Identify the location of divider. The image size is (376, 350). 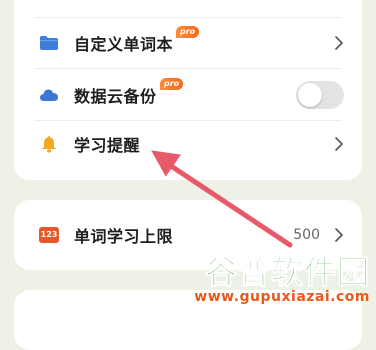
(188, 68).